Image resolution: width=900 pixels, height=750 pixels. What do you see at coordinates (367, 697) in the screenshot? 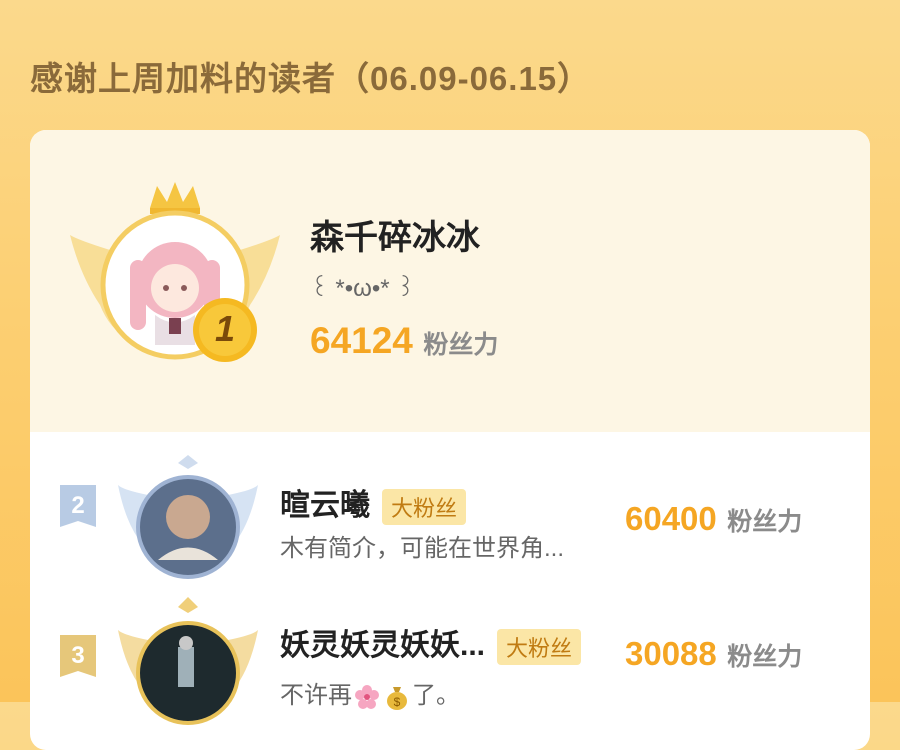
I see `cherry-blossom-icon` at bounding box center [367, 697].